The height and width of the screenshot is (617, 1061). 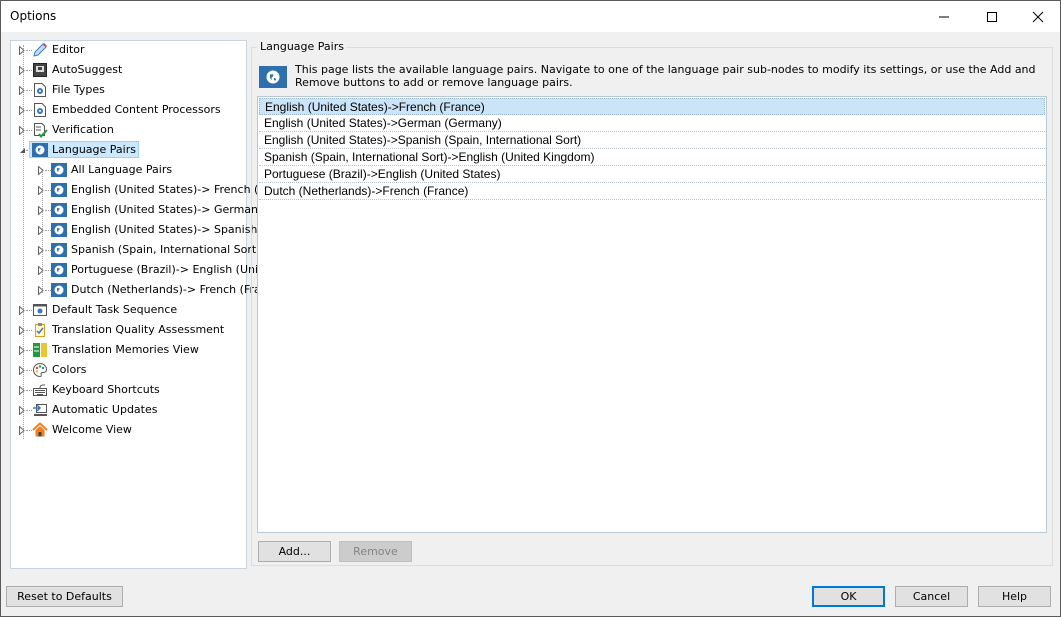 I want to click on pencil-icon, so click(x=40, y=50).